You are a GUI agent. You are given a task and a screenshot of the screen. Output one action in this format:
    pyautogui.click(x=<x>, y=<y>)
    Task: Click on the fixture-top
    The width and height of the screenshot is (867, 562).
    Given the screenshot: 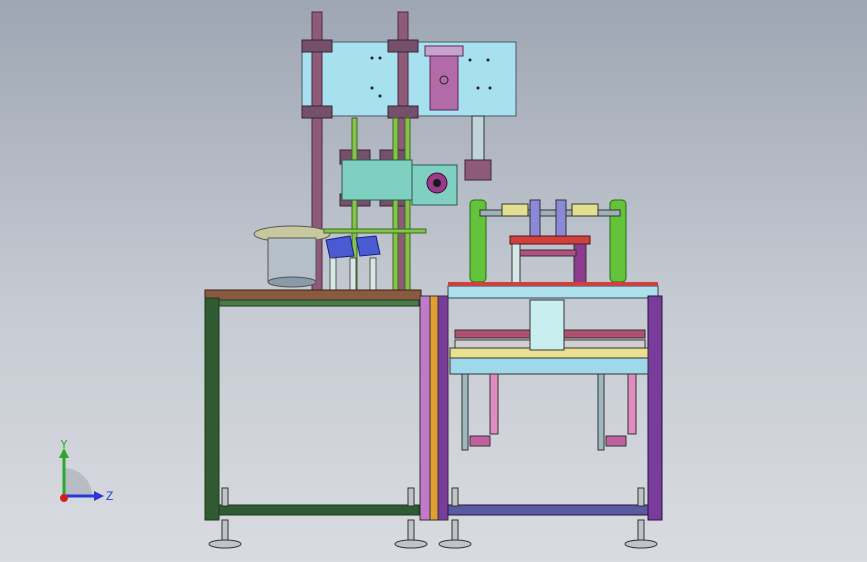 What is the action you would take?
    pyautogui.click(x=550, y=240)
    